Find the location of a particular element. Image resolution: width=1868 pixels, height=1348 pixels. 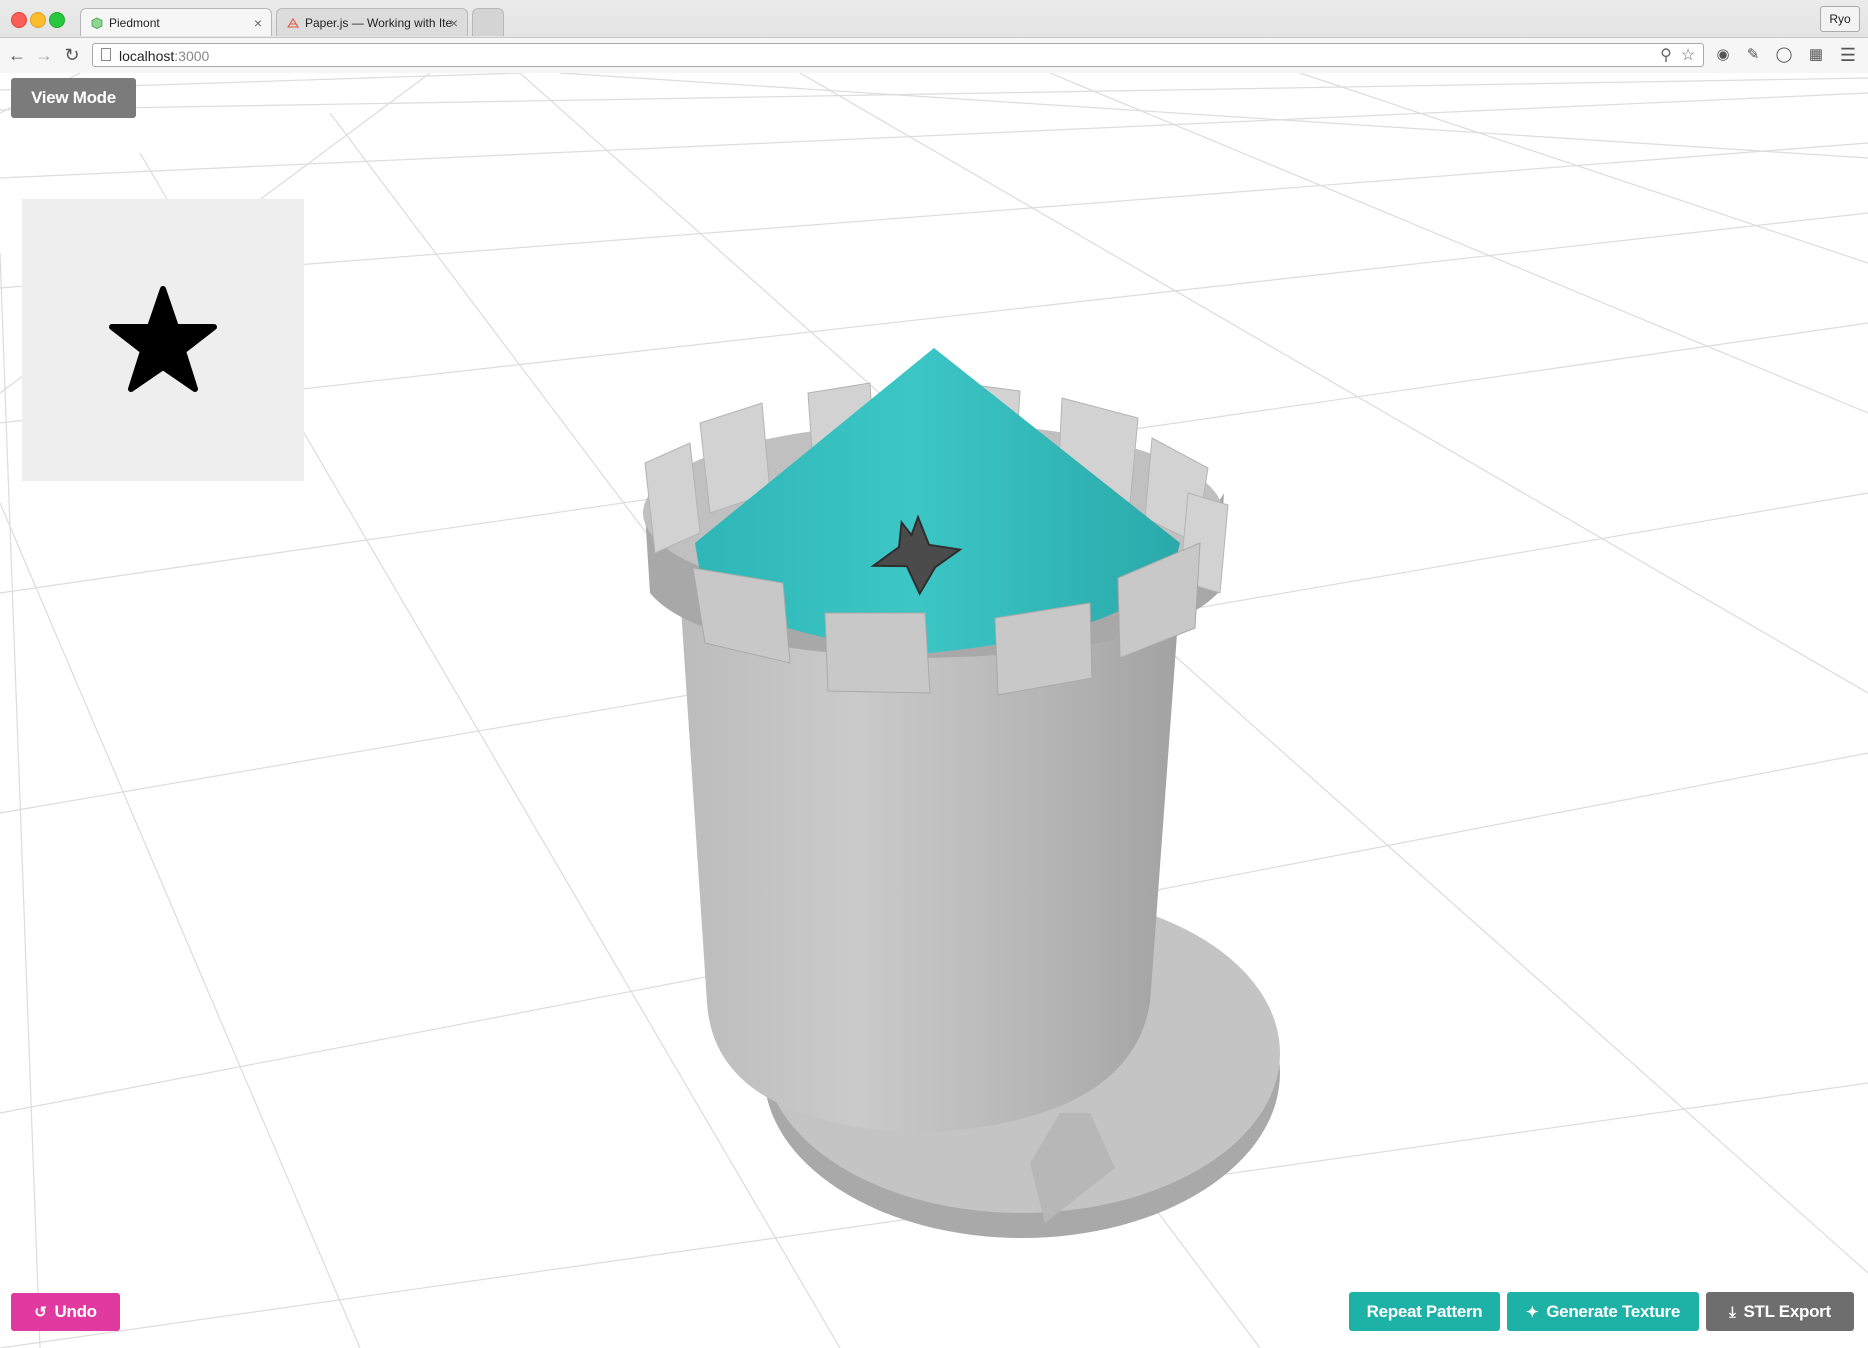

tab-paperjs: Paper.js — Working with Ite × is located at coordinates (372, 22).